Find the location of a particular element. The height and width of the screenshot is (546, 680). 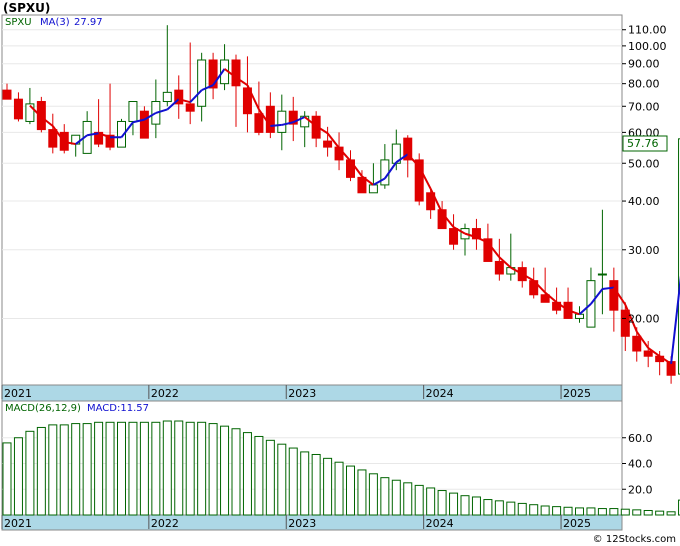

legend-macd-label: MACD(26,12,9) is located at coordinates (43, 408).